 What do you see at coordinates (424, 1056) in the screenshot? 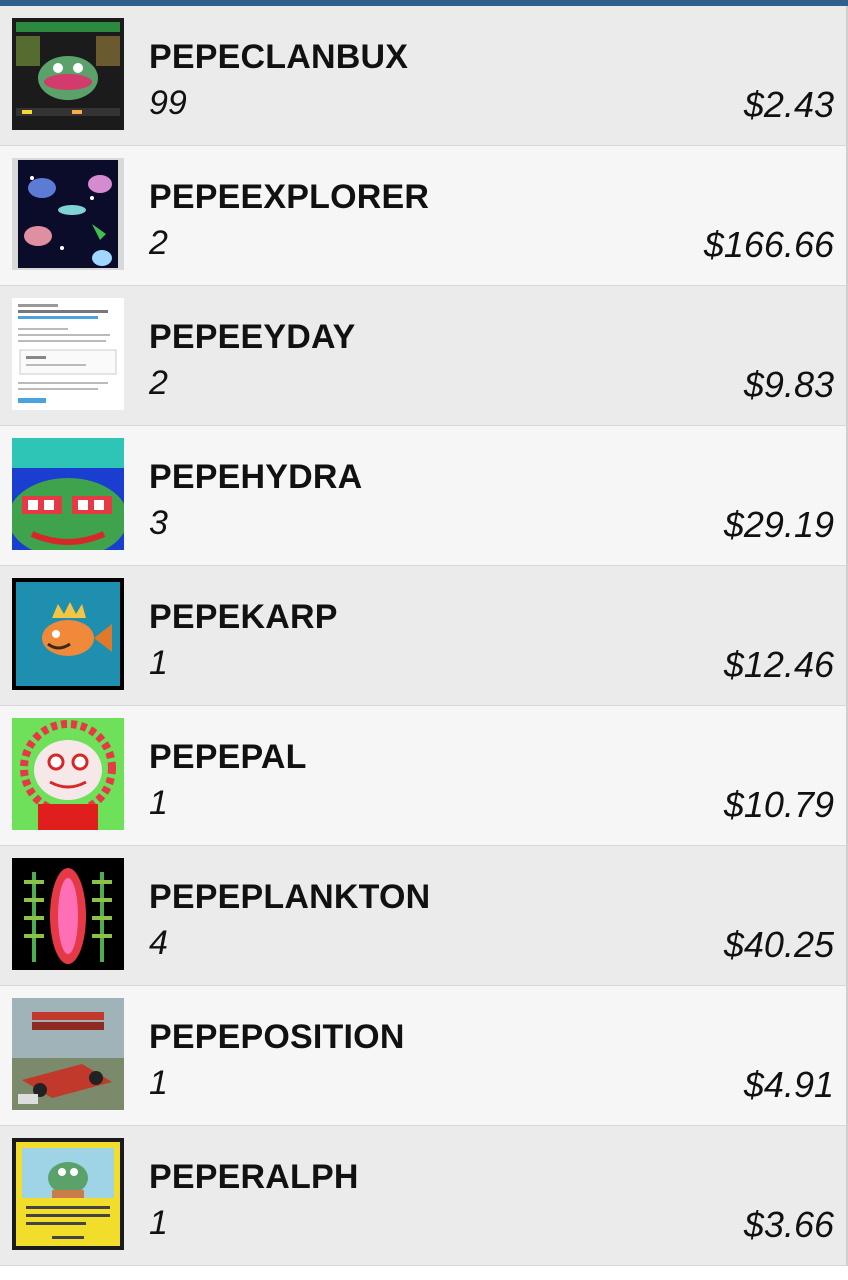
I see `asset-row: PEPEPOSITION 1 $4.91` at bounding box center [424, 1056].